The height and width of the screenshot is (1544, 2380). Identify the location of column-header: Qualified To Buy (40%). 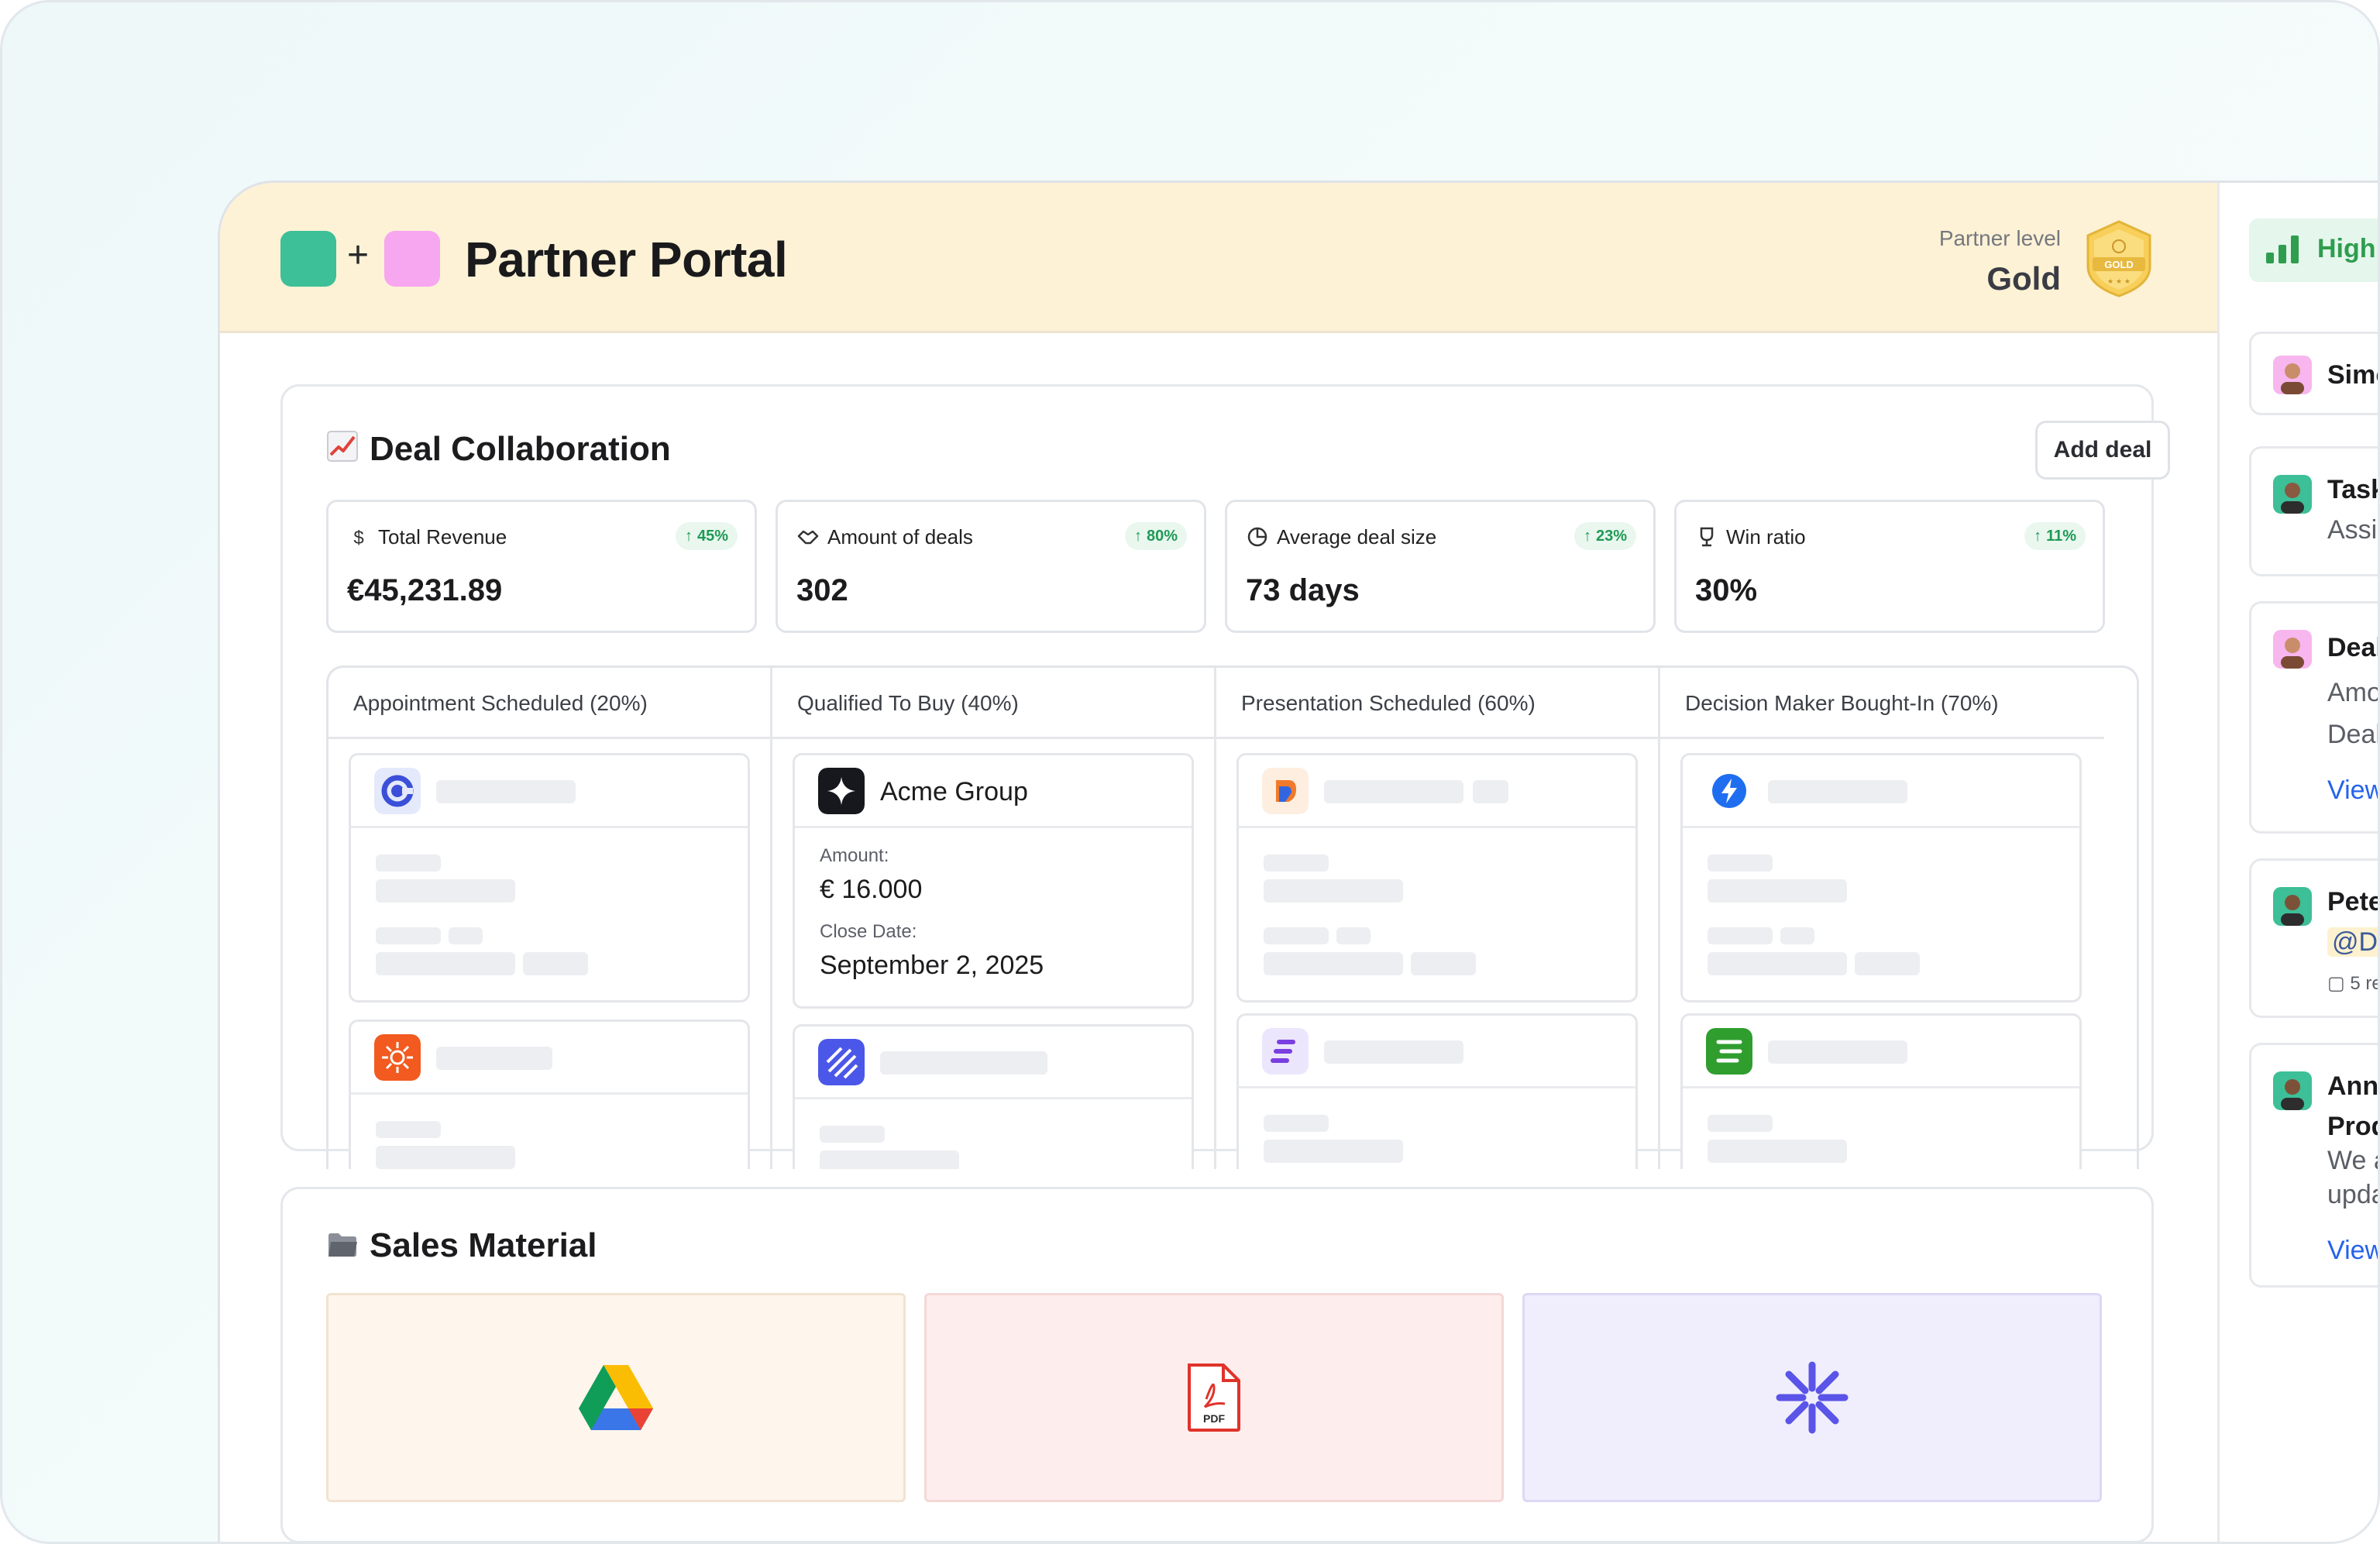
(993, 703).